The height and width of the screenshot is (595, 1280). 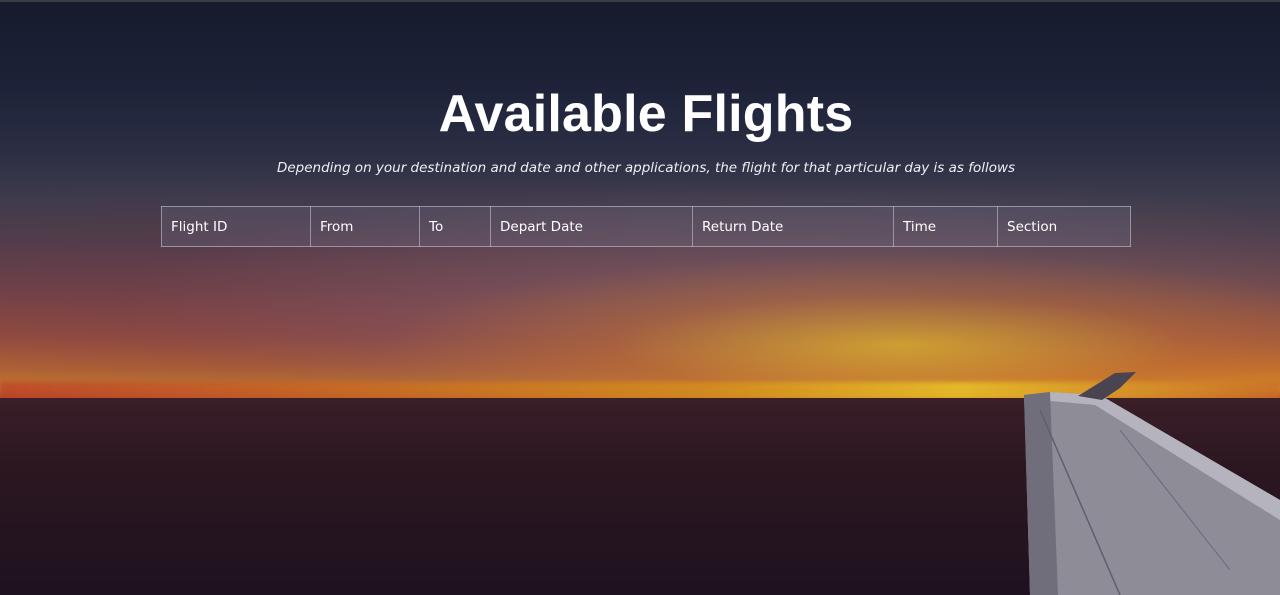 I want to click on column-header-depart-date: Depart Date, so click(x=591, y=226).